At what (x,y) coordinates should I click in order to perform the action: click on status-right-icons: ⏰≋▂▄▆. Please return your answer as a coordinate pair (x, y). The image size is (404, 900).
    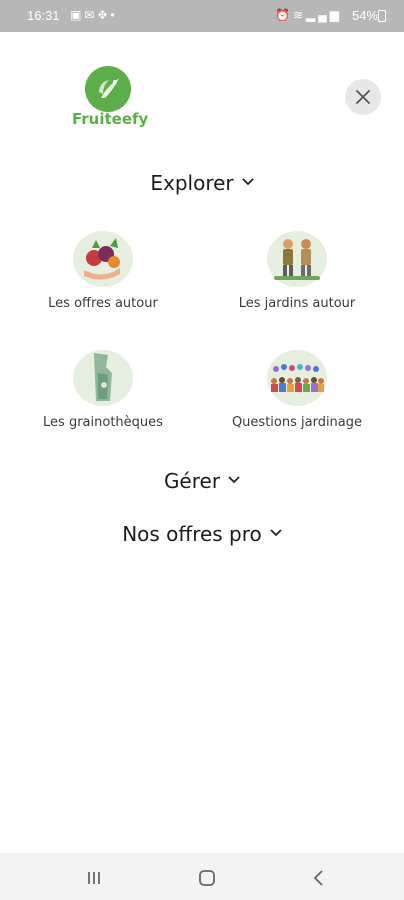
    Looking at the image, I should click on (308, 15).